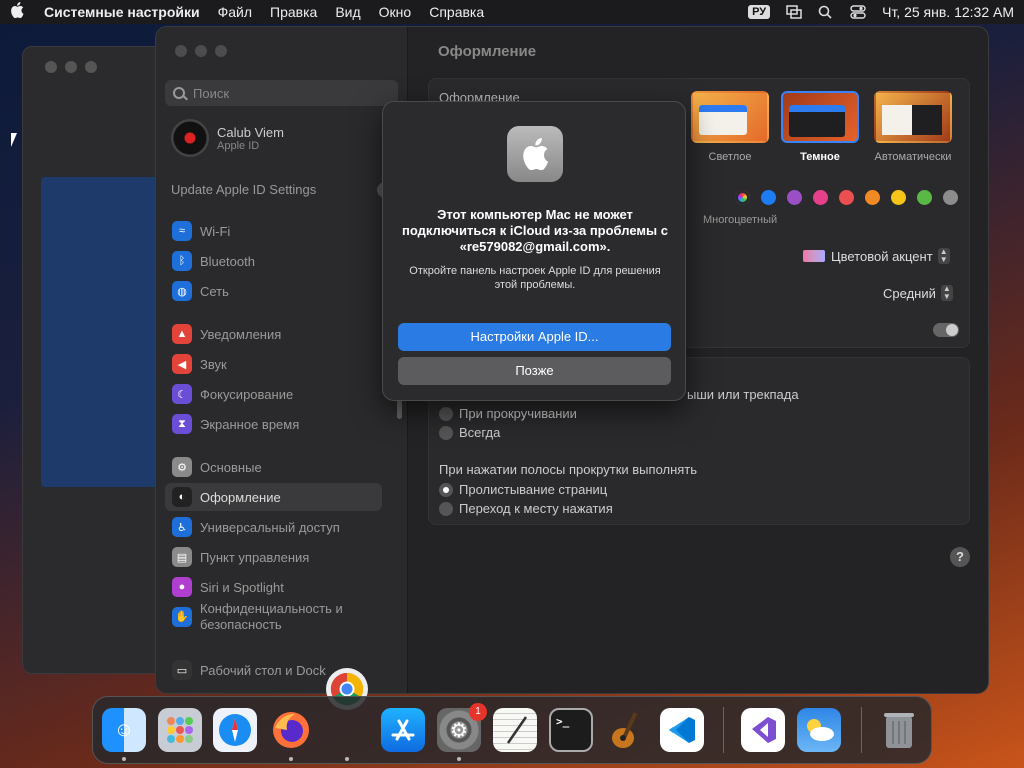 This screenshot has height=768, width=1024. I want to click on desktop-dock-icon: ▭, so click(182, 670).